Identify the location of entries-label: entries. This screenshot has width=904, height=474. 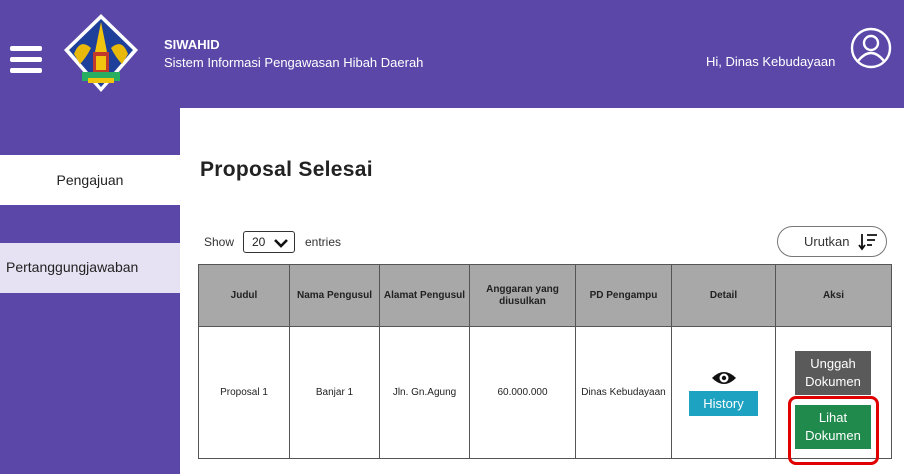
(323, 242).